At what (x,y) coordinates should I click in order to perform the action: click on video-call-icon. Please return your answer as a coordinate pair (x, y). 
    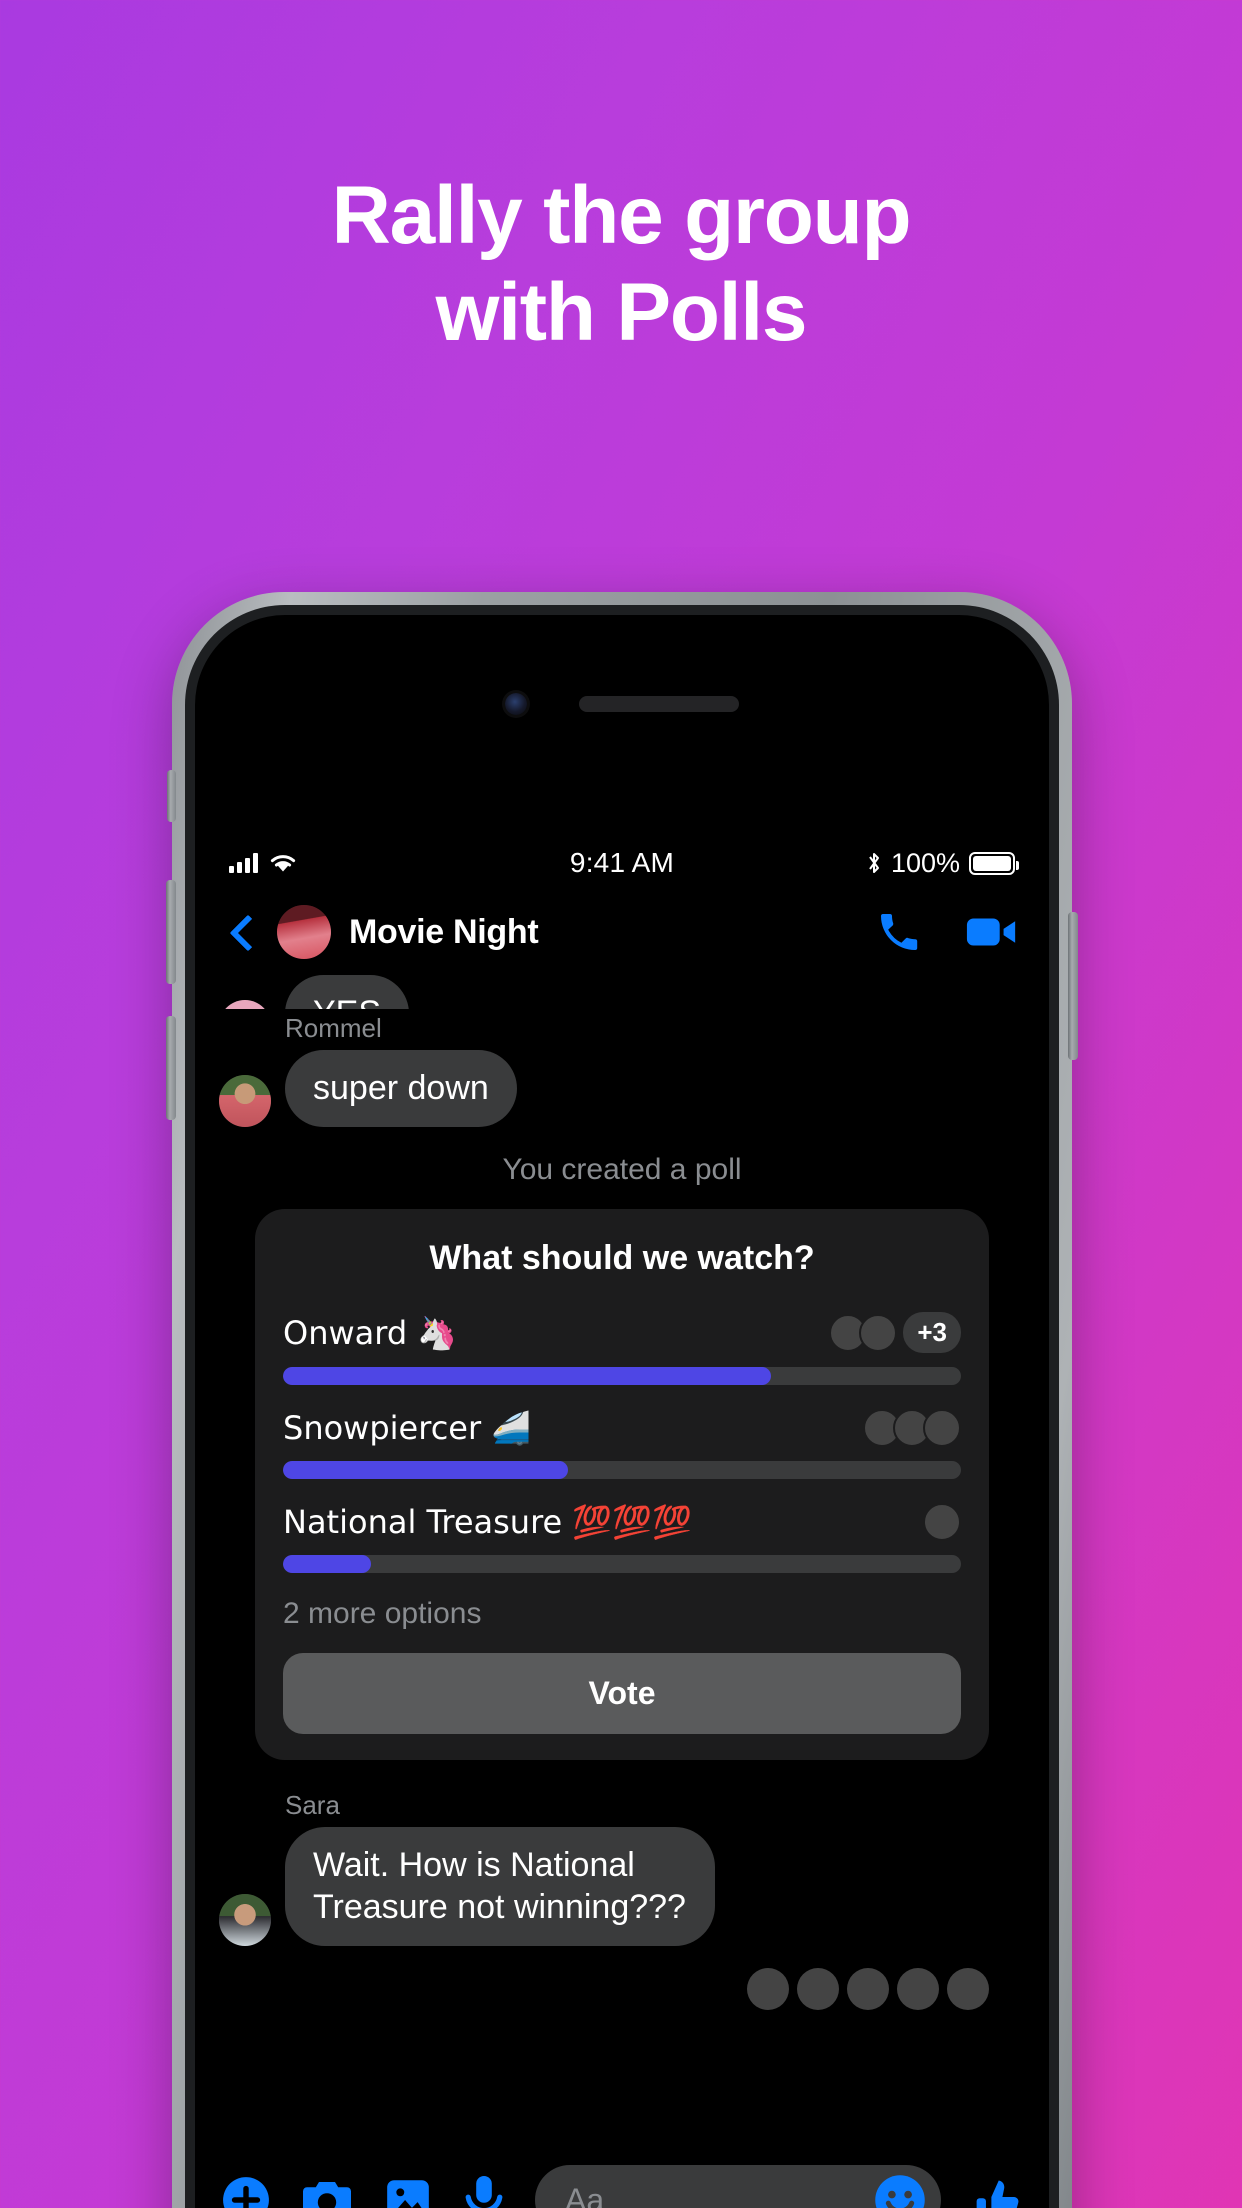
    Looking at the image, I should click on (992, 932).